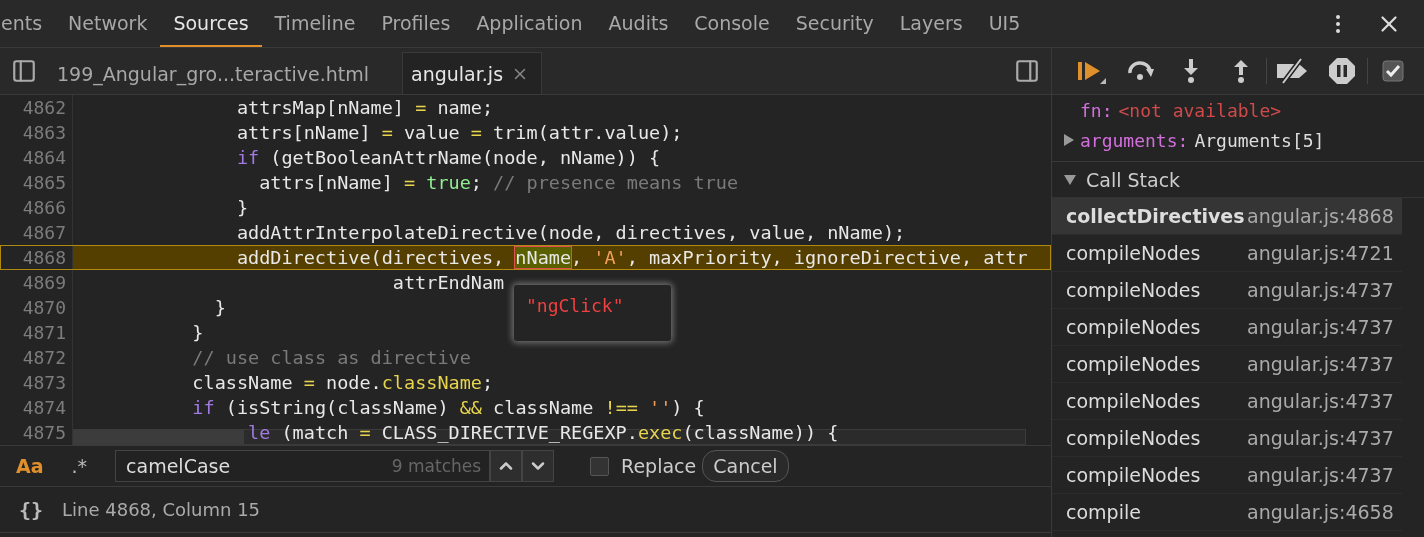 The height and width of the screenshot is (537, 1424). Describe the element at coordinates (315, 23) in the screenshot. I see `panel-tab: Timeline` at that location.